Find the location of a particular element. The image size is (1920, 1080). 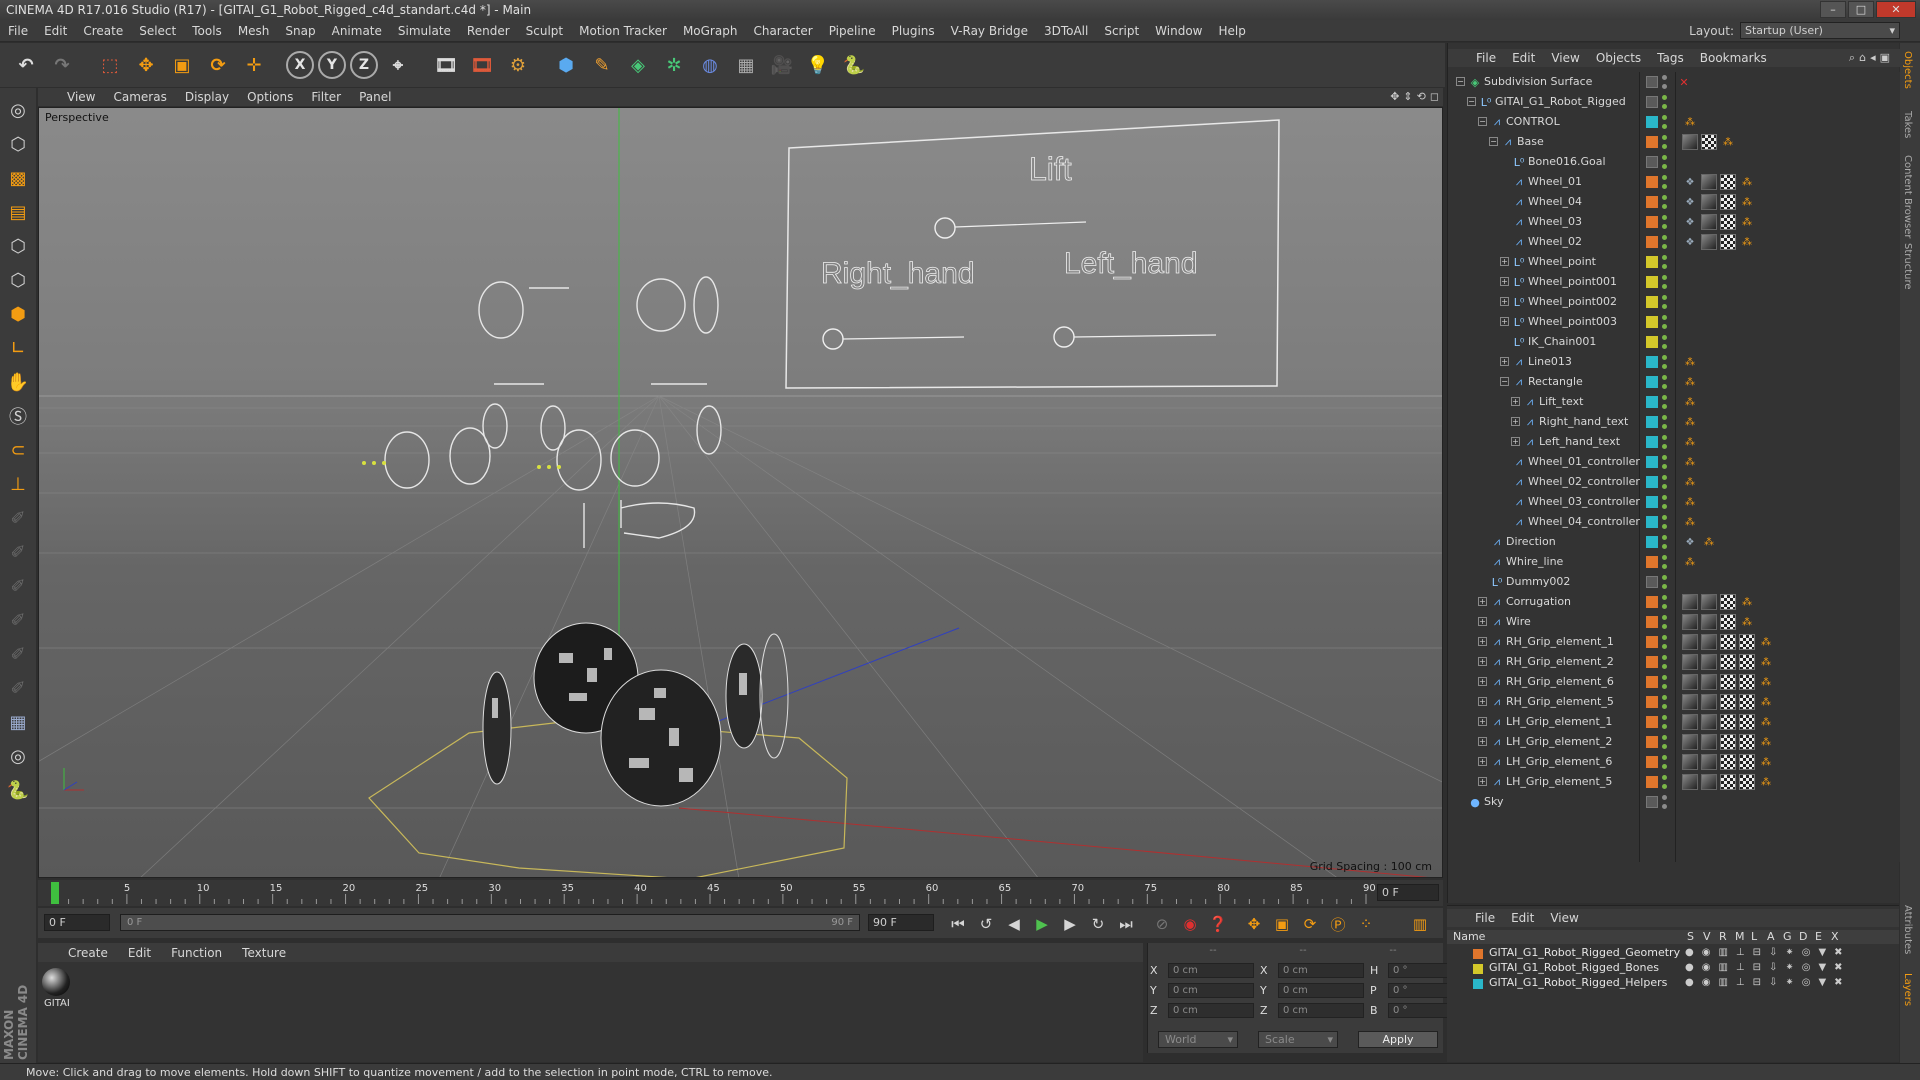

layout-dropdown: Startup (User) ▾ is located at coordinates (1820, 30).